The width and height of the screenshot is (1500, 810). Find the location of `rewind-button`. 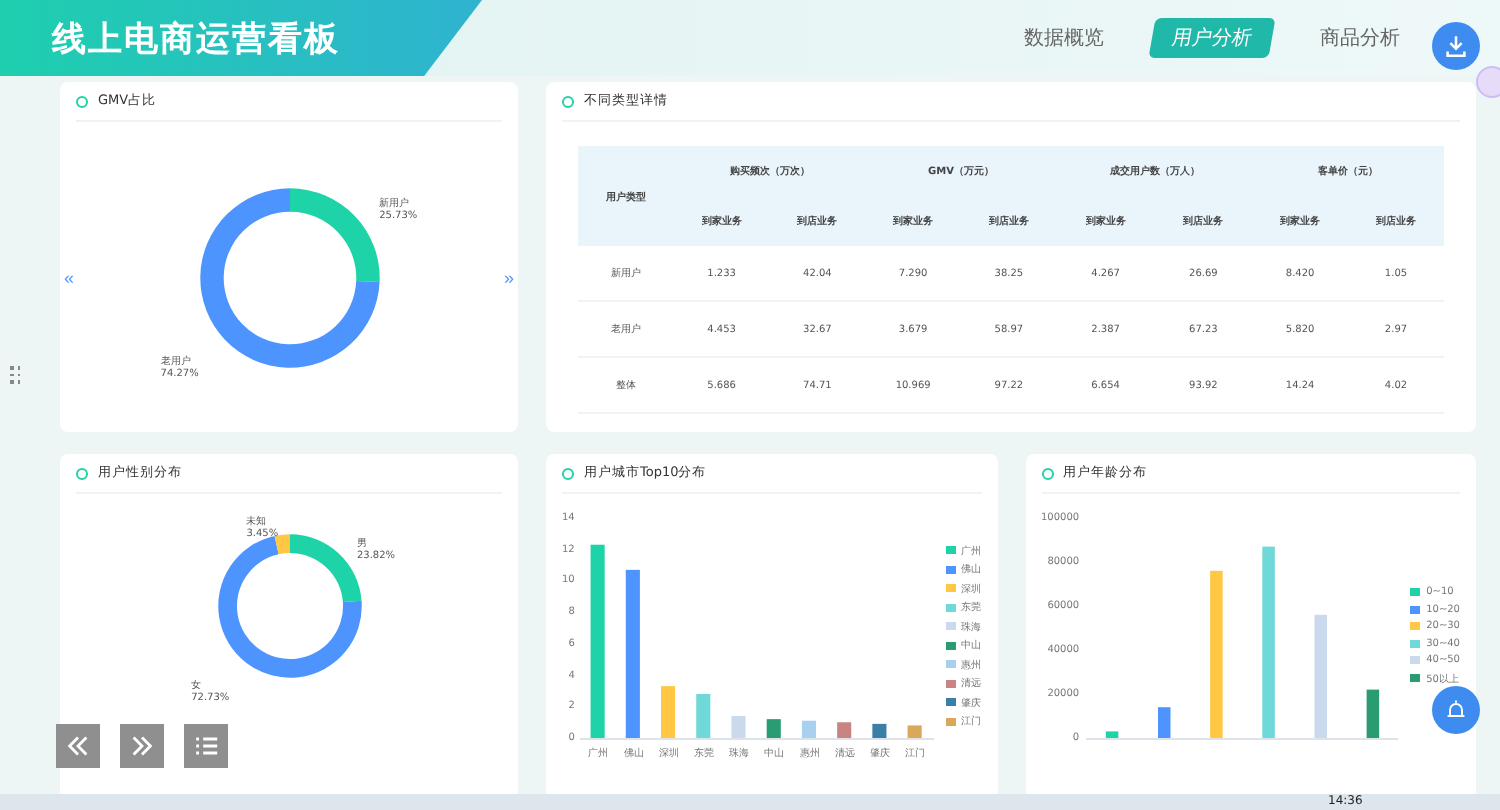

rewind-button is located at coordinates (78, 746).